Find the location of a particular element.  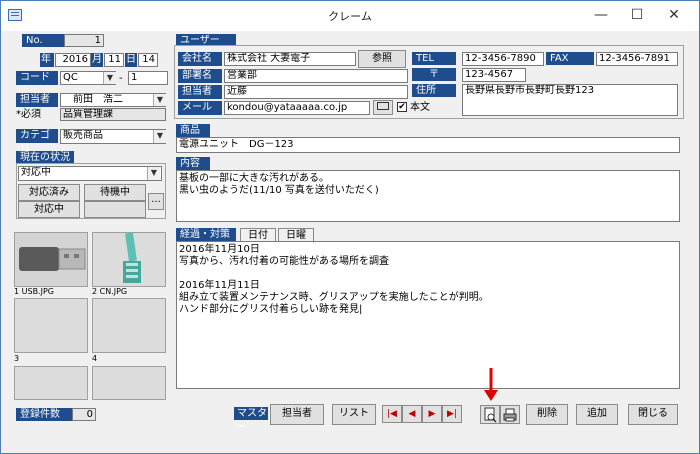

fax-field: 12-3456-7891 is located at coordinates (637, 59).